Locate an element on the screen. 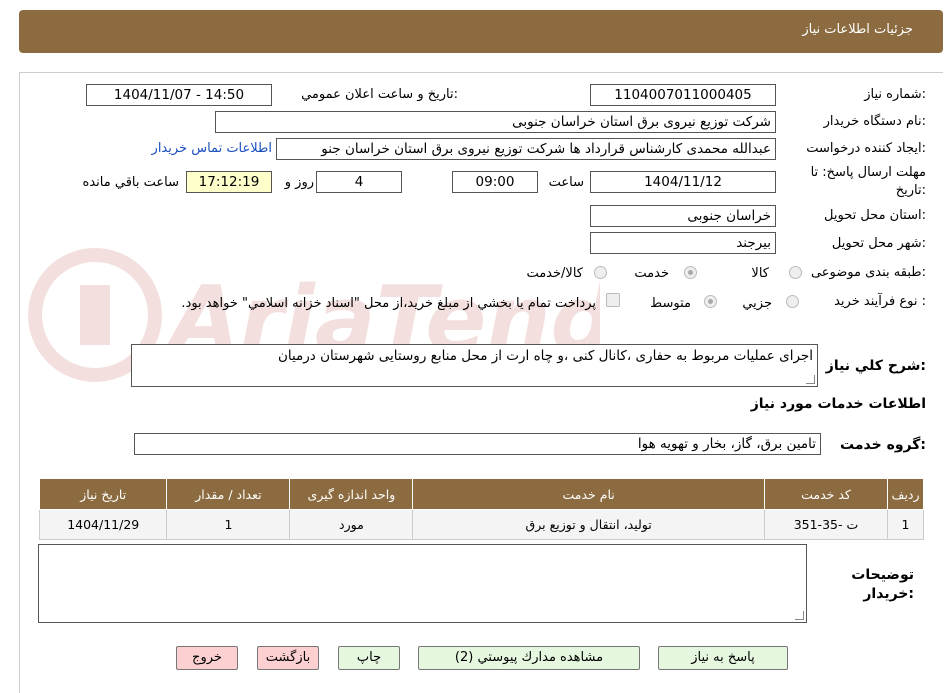  province-field: خراسان جنوبی is located at coordinates (683, 216).